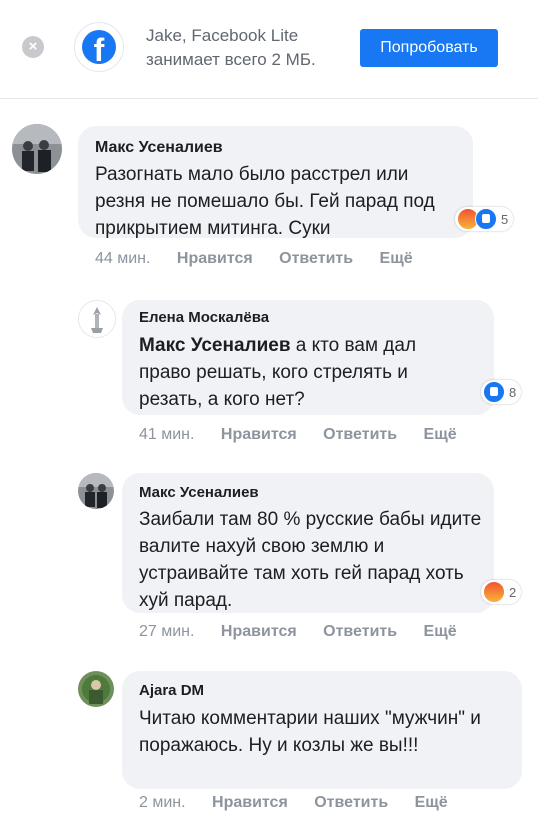 The image size is (538, 813). Describe the element at coordinates (231, 48) in the screenshot. I see `banner-message: Jake, Facebook Lite занимает всего 2 МБ.` at that location.